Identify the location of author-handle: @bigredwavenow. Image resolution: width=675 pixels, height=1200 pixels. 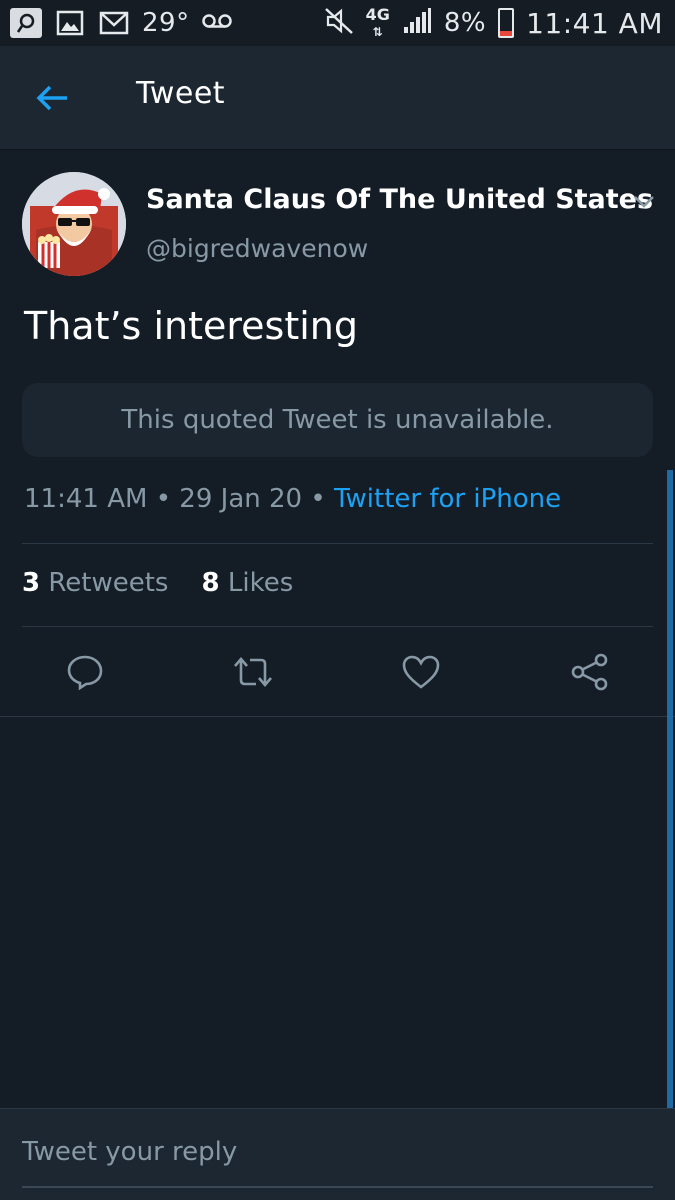
(257, 248).